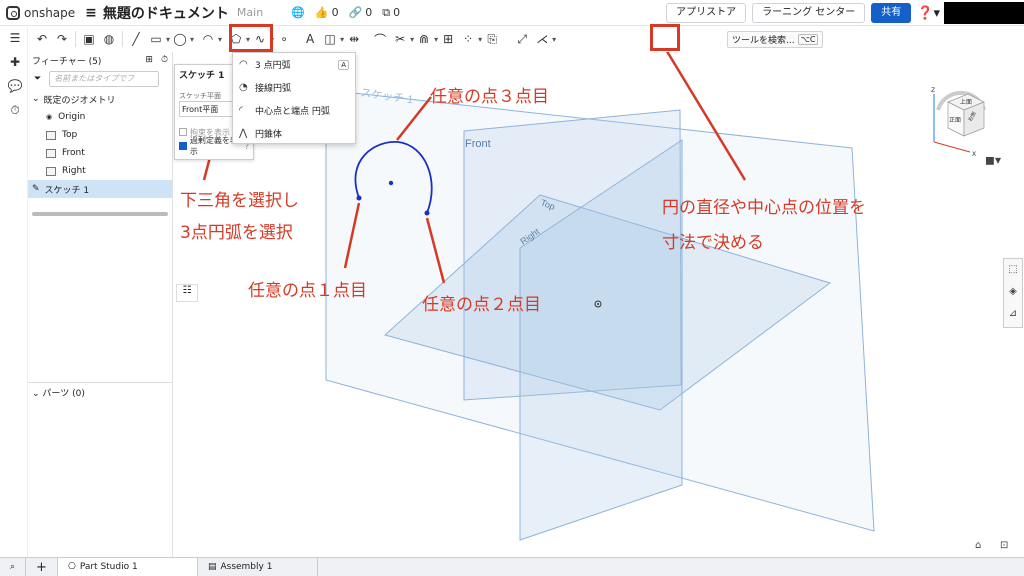 The height and width of the screenshot is (576, 1024). What do you see at coordinates (307, 291) in the screenshot?
I see `annotation-point-1: 任意の点１点目` at bounding box center [307, 291].